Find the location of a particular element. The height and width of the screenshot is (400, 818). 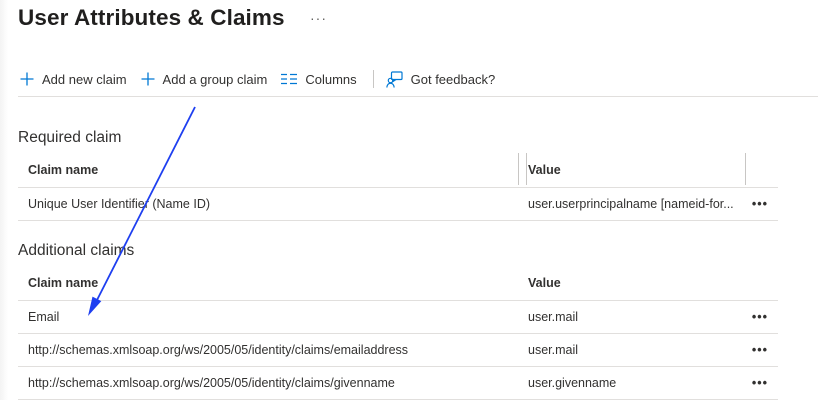

left-edge-shadow is located at coordinates (4, 200).